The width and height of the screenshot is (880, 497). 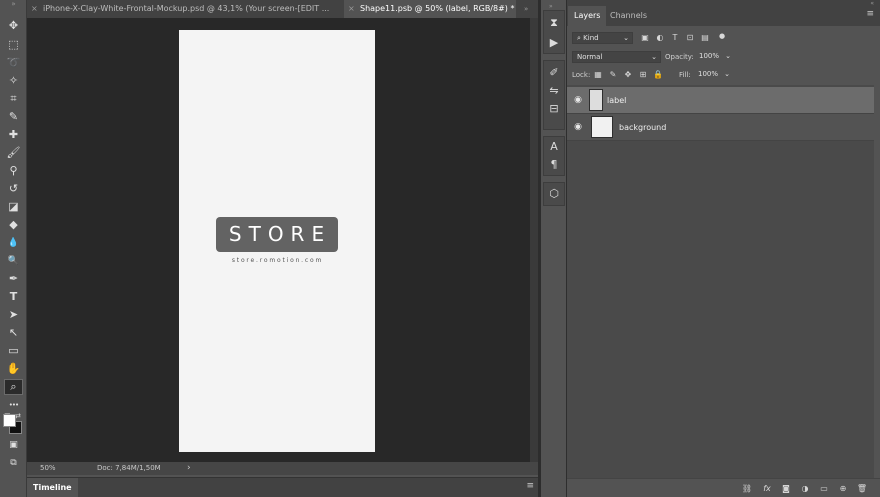 I want to click on status-menu-arrow-icon: ›, so click(x=189, y=468).